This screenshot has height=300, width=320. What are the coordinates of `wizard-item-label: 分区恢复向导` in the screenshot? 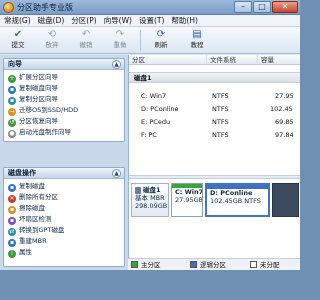 It's located at (38, 121).